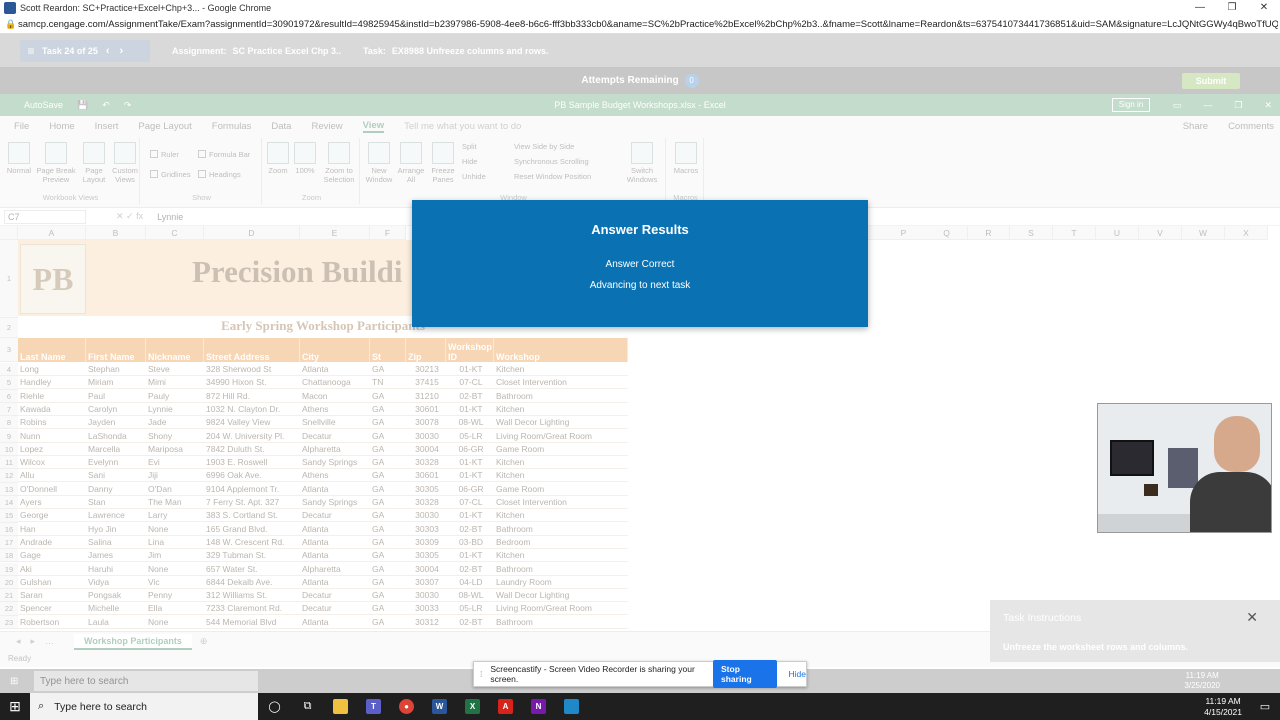 The image size is (1280, 720). What do you see at coordinates (219, 174) in the screenshot?
I see `headings-checkbox: Headings` at bounding box center [219, 174].